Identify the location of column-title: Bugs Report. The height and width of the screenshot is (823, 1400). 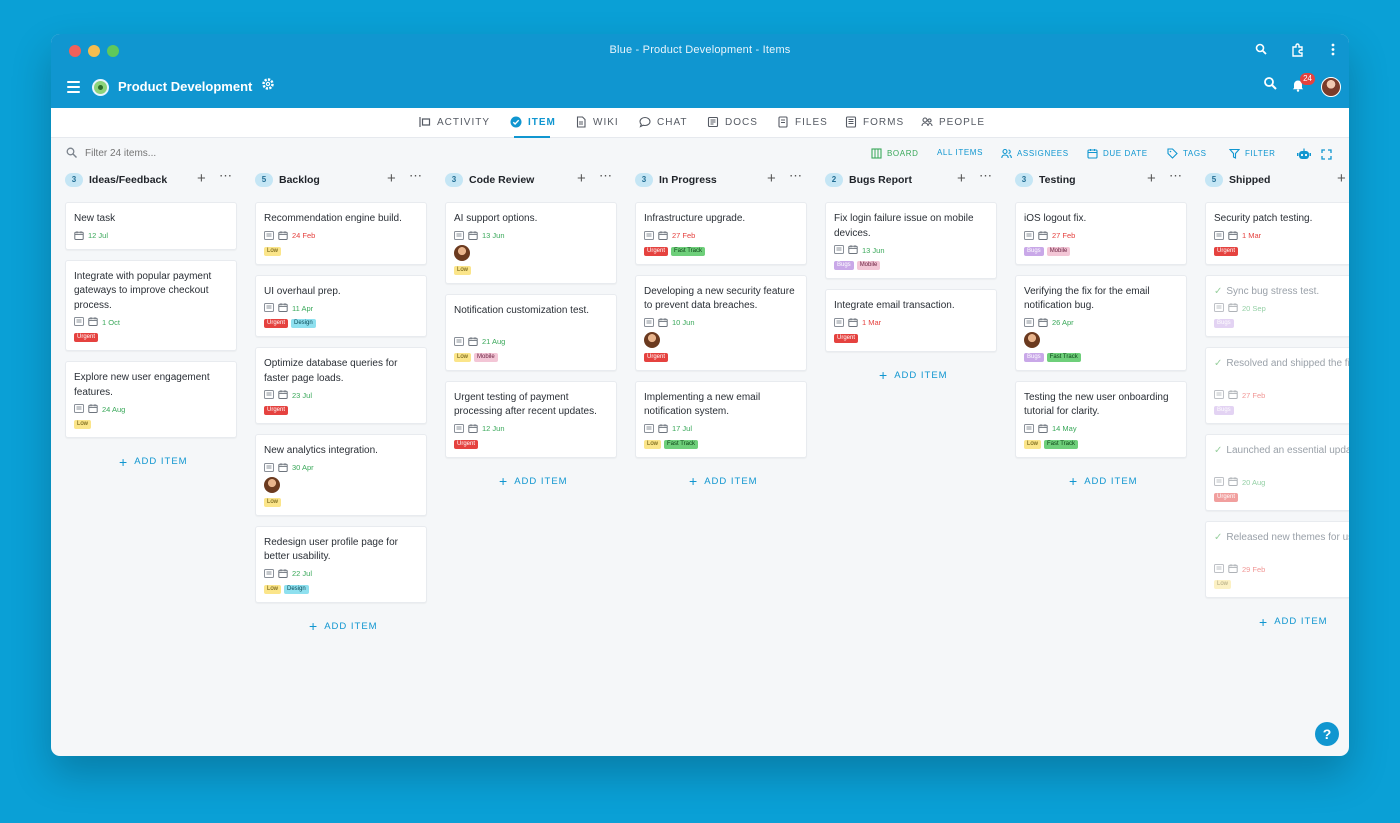
(880, 180).